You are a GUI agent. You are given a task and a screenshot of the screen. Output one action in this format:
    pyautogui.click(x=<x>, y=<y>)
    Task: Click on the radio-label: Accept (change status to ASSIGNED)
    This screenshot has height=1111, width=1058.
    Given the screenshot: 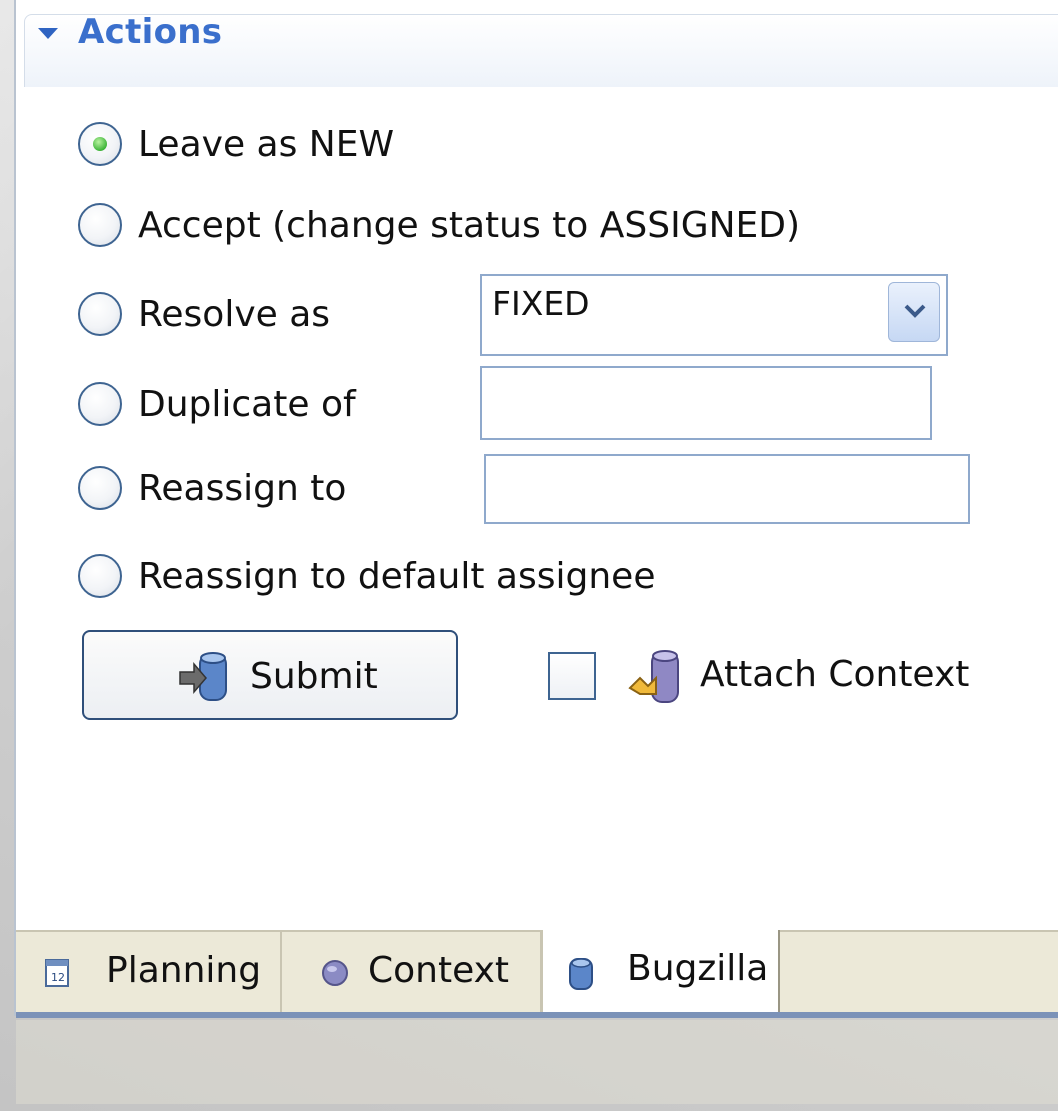 What is the action you would take?
    pyautogui.click(x=469, y=225)
    